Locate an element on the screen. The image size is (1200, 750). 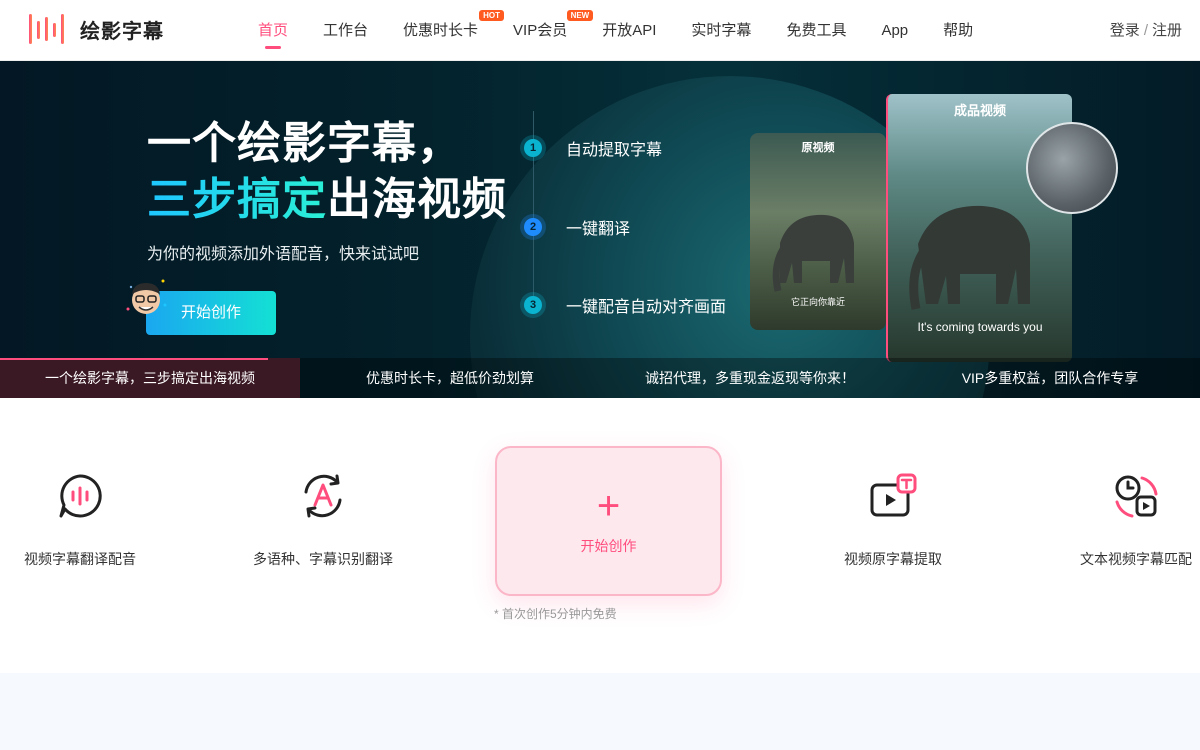
nav-item-app: App is located at coordinates (894, 30).